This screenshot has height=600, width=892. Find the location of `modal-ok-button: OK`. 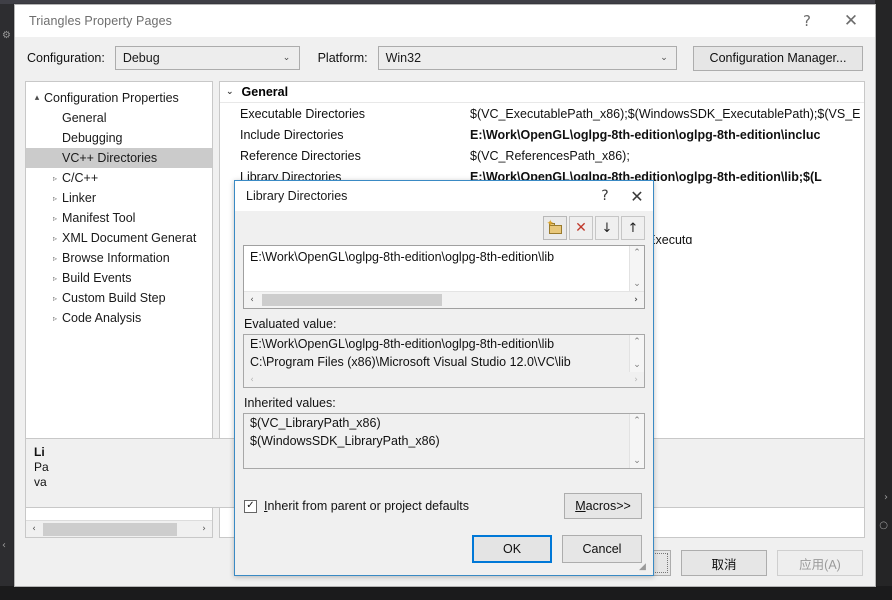

modal-ok-button: OK is located at coordinates (512, 549).